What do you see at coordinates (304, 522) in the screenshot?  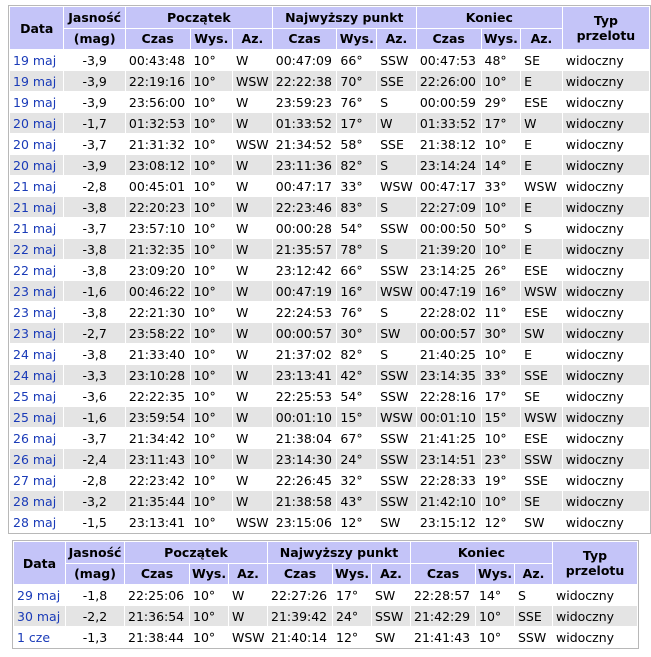 I see `cell-highest-time: 23:15:06` at bounding box center [304, 522].